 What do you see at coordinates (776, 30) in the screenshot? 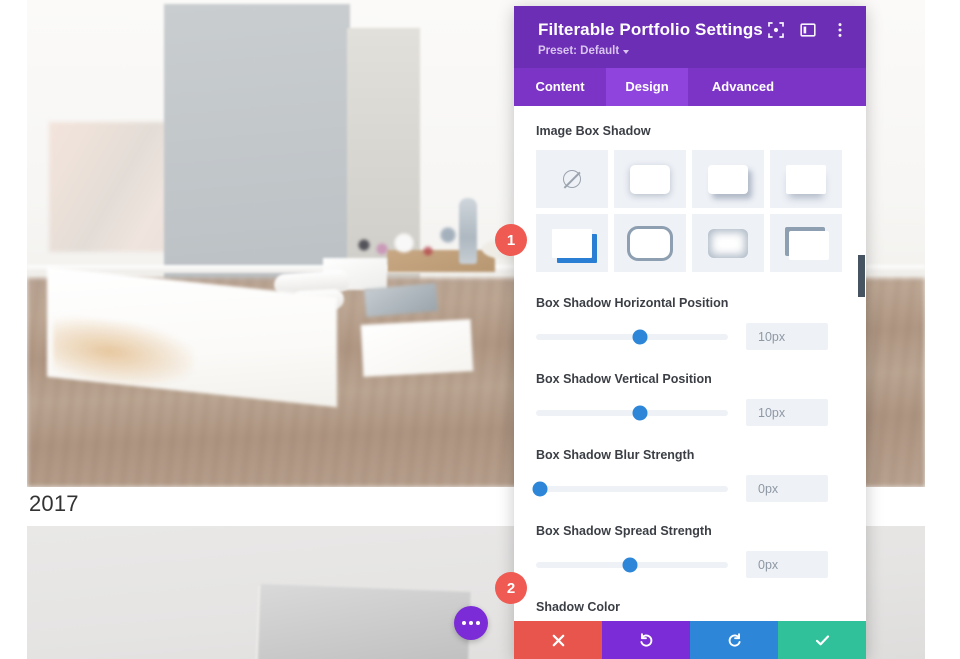
I see `focus-target-icon` at bounding box center [776, 30].